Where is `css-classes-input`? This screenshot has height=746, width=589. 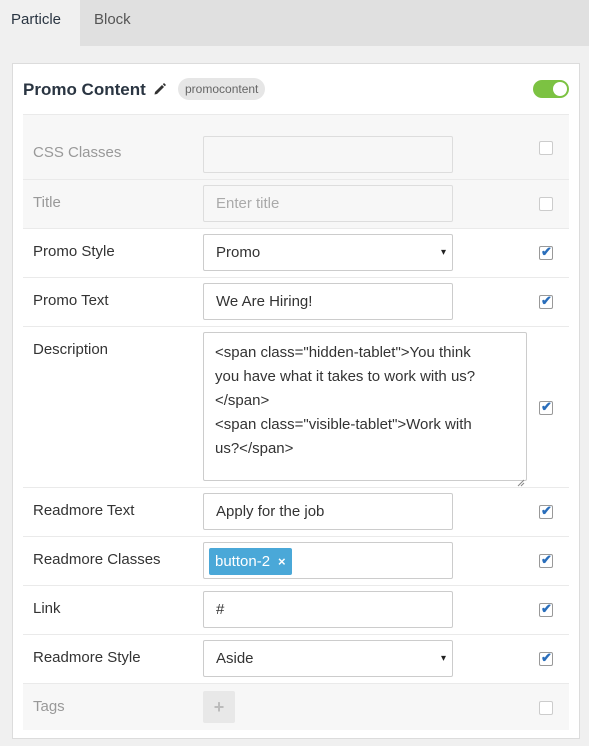 css-classes-input is located at coordinates (328, 154).